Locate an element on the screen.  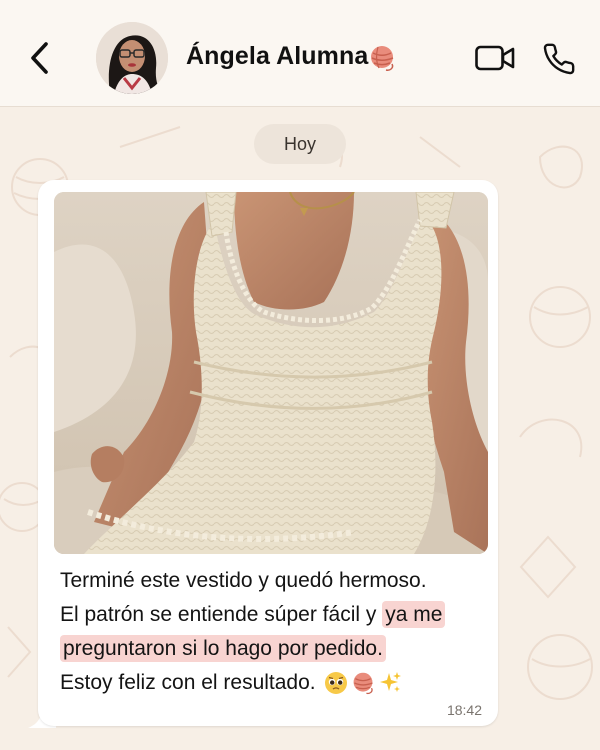
video-call-button is located at coordinates (495, 58).